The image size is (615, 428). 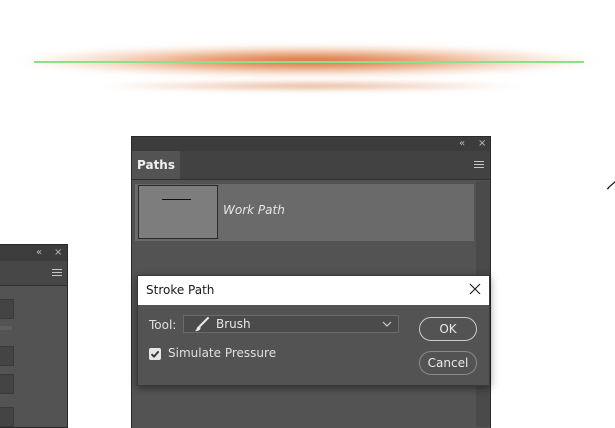 What do you see at coordinates (291, 324) in the screenshot?
I see `tool-dropdown: Brush` at bounding box center [291, 324].